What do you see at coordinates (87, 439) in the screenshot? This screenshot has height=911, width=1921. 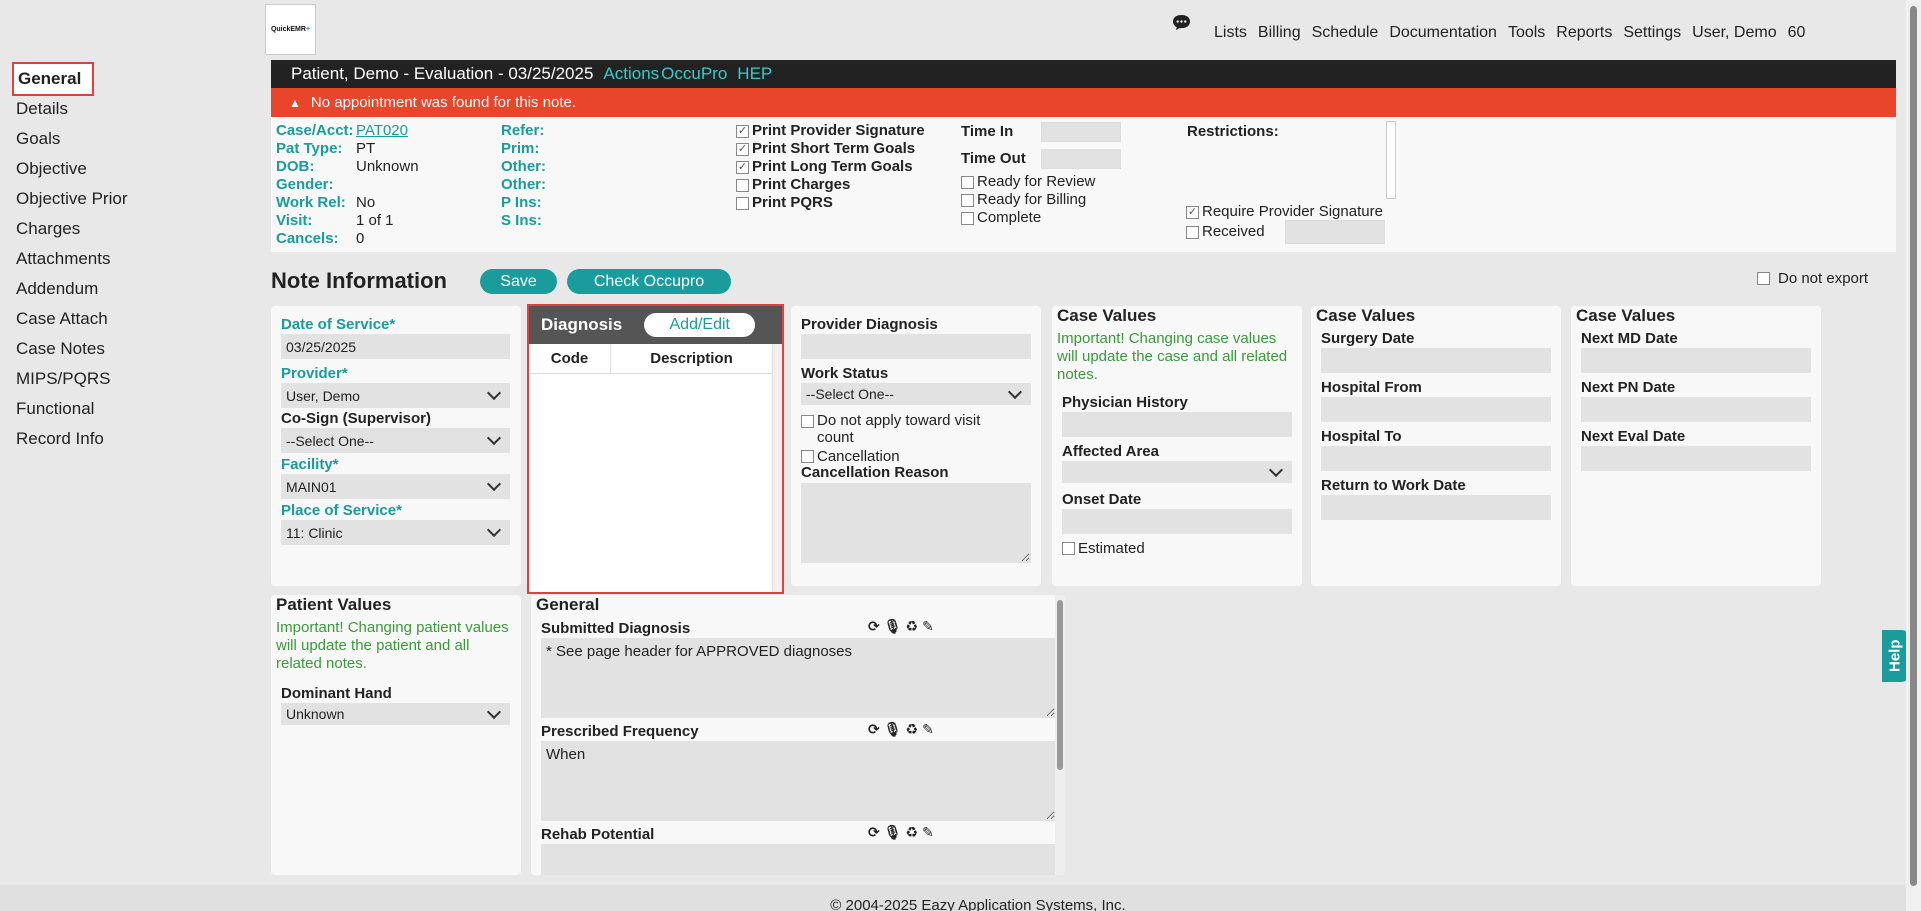 I see `leftnav-record-info: Record Info` at bounding box center [87, 439].